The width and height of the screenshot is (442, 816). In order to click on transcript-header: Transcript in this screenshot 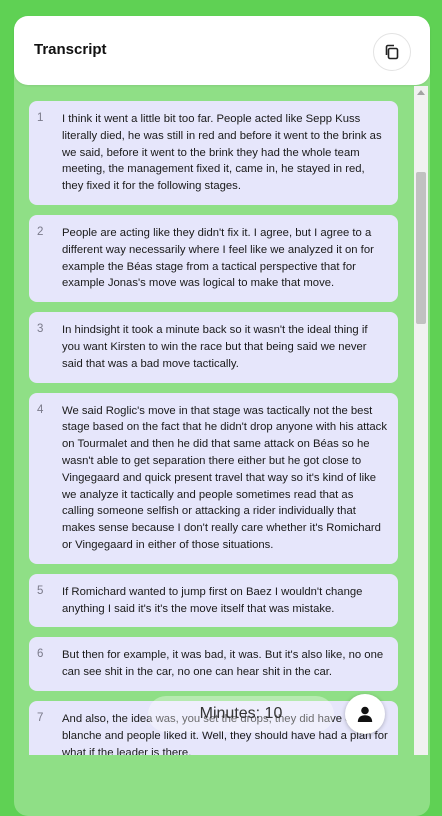, I will do `click(222, 50)`.